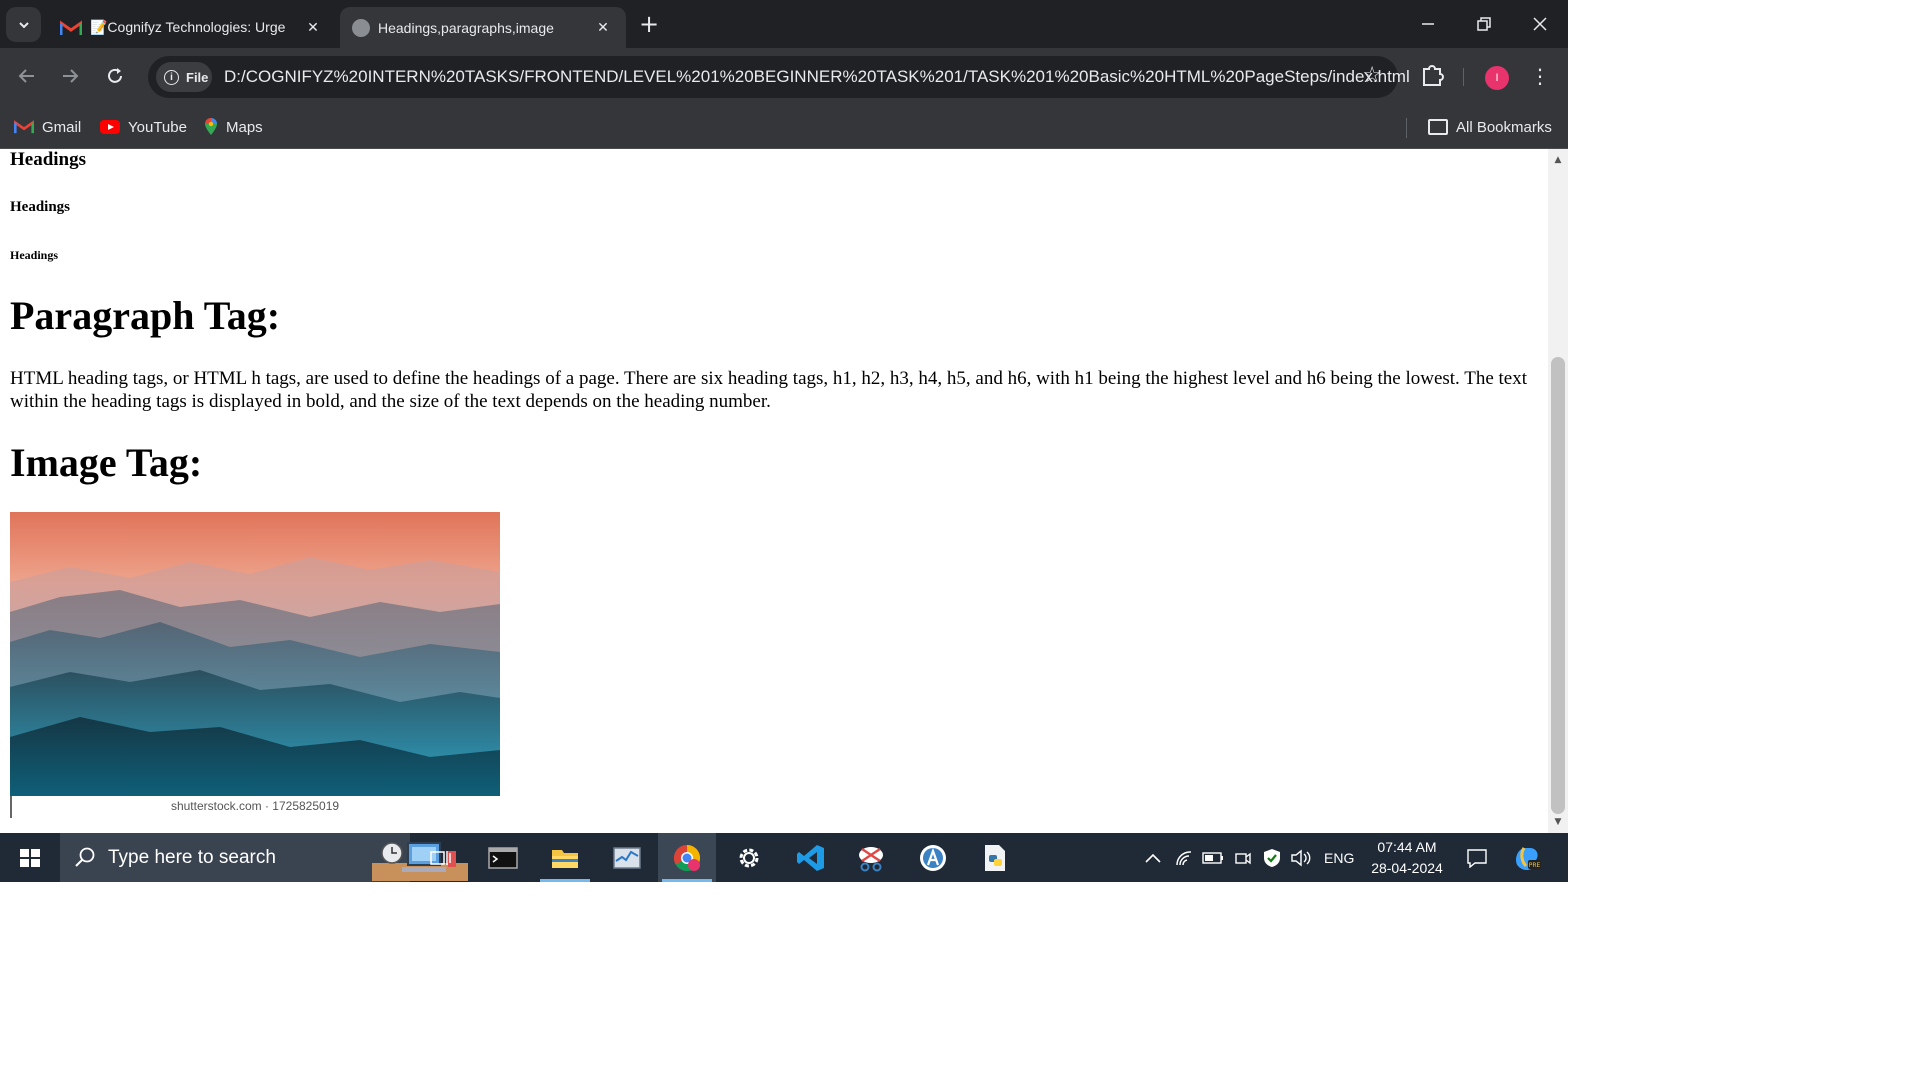 The image size is (1920, 1080). What do you see at coordinates (687, 857) in the screenshot?
I see `taskbar-chrome` at bounding box center [687, 857].